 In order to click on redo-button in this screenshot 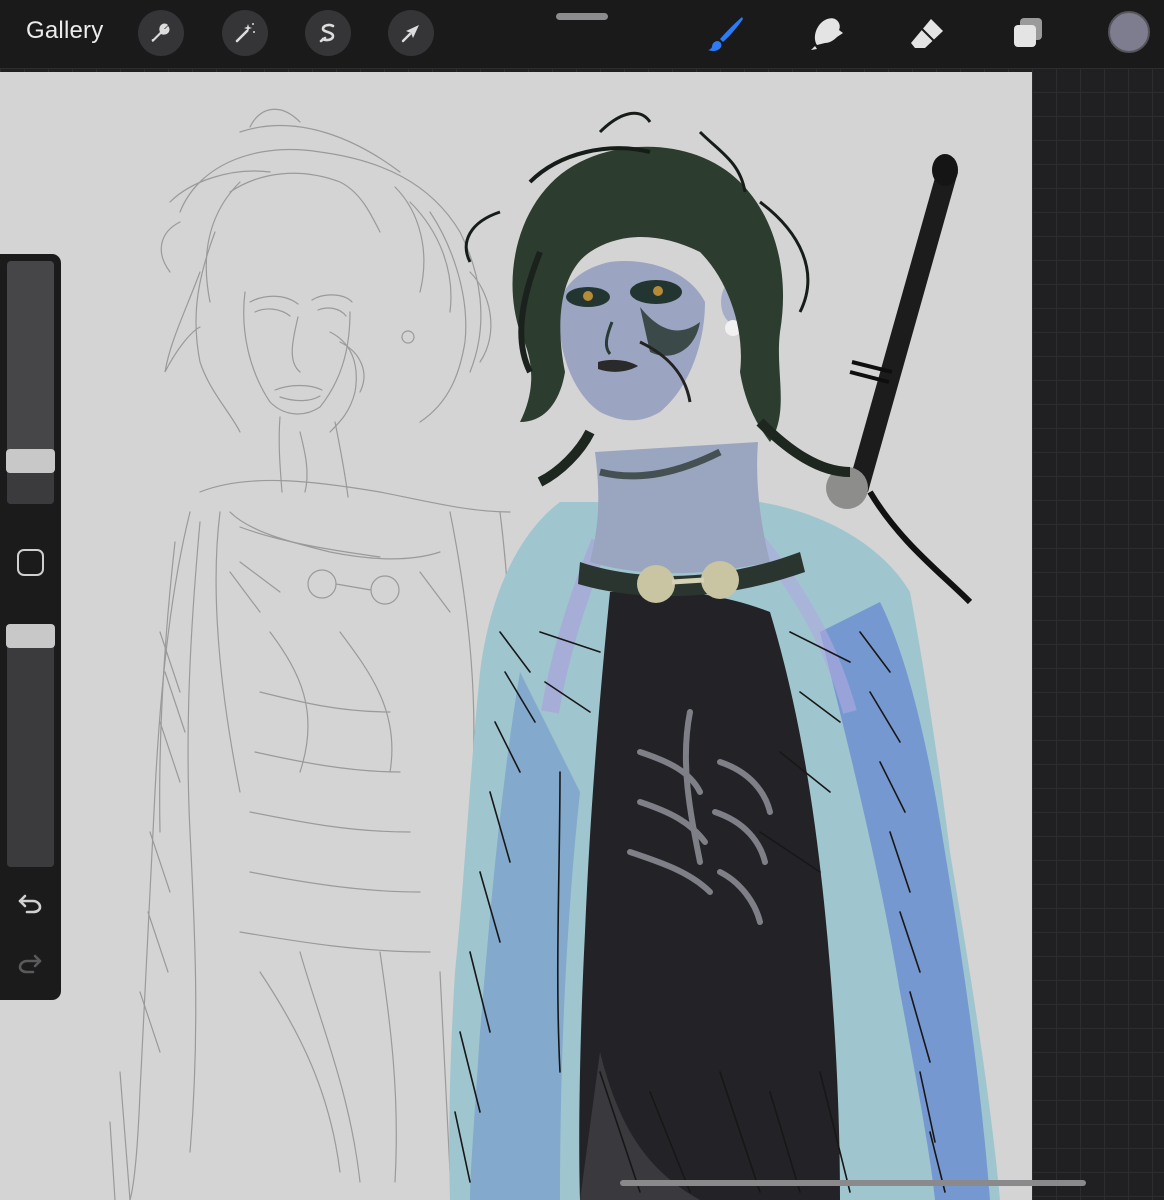, I will do `click(30, 964)`.